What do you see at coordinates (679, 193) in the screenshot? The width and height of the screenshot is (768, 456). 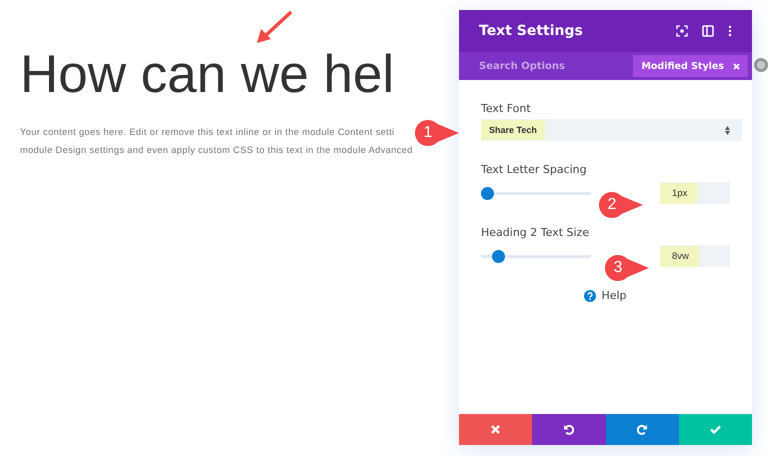 I see `field-value: 1px` at bounding box center [679, 193].